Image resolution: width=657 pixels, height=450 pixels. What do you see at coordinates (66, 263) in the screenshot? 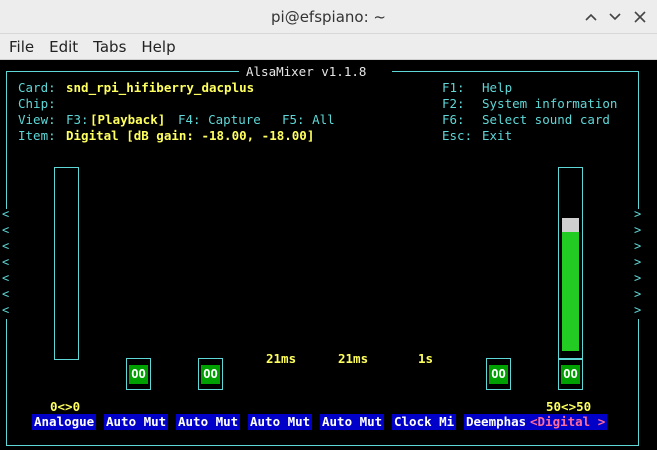
I see `analogue-volume-bar` at bounding box center [66, 263].